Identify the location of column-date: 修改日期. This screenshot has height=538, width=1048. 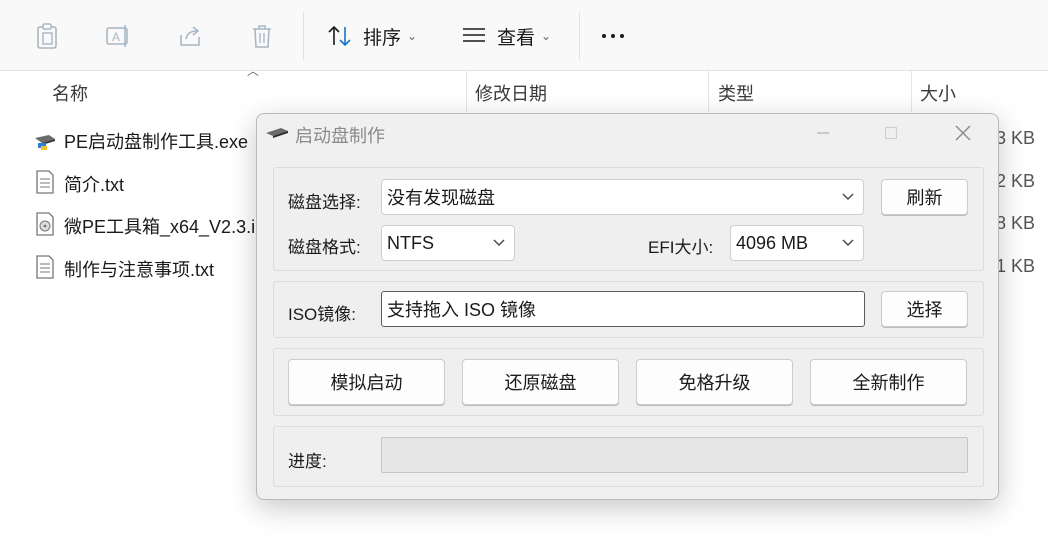
(511, 93).